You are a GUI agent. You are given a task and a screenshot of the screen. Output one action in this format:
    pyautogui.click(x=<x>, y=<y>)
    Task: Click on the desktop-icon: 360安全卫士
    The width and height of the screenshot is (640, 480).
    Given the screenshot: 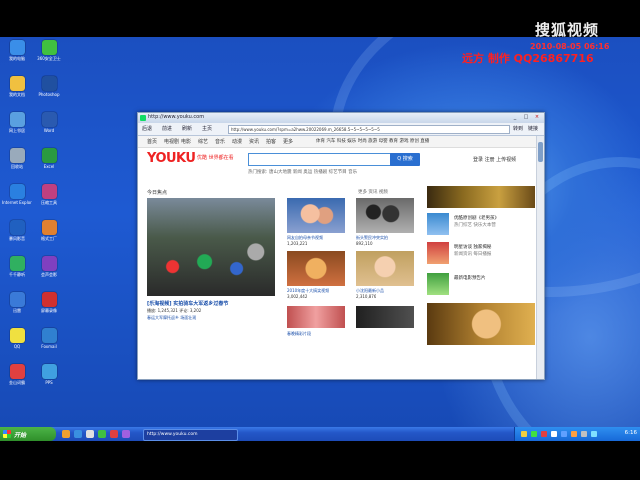 What is the action you would take?
    pyautogui.click(x=49, y=50)
    